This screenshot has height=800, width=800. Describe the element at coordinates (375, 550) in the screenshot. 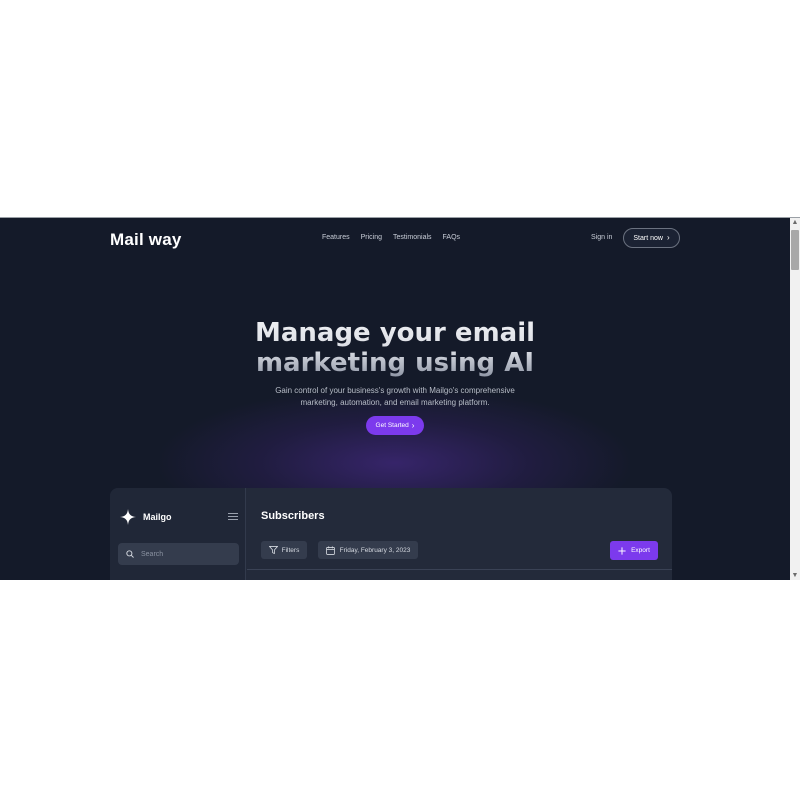

I see `date-label: Friday, February 3, 2023` at that location.